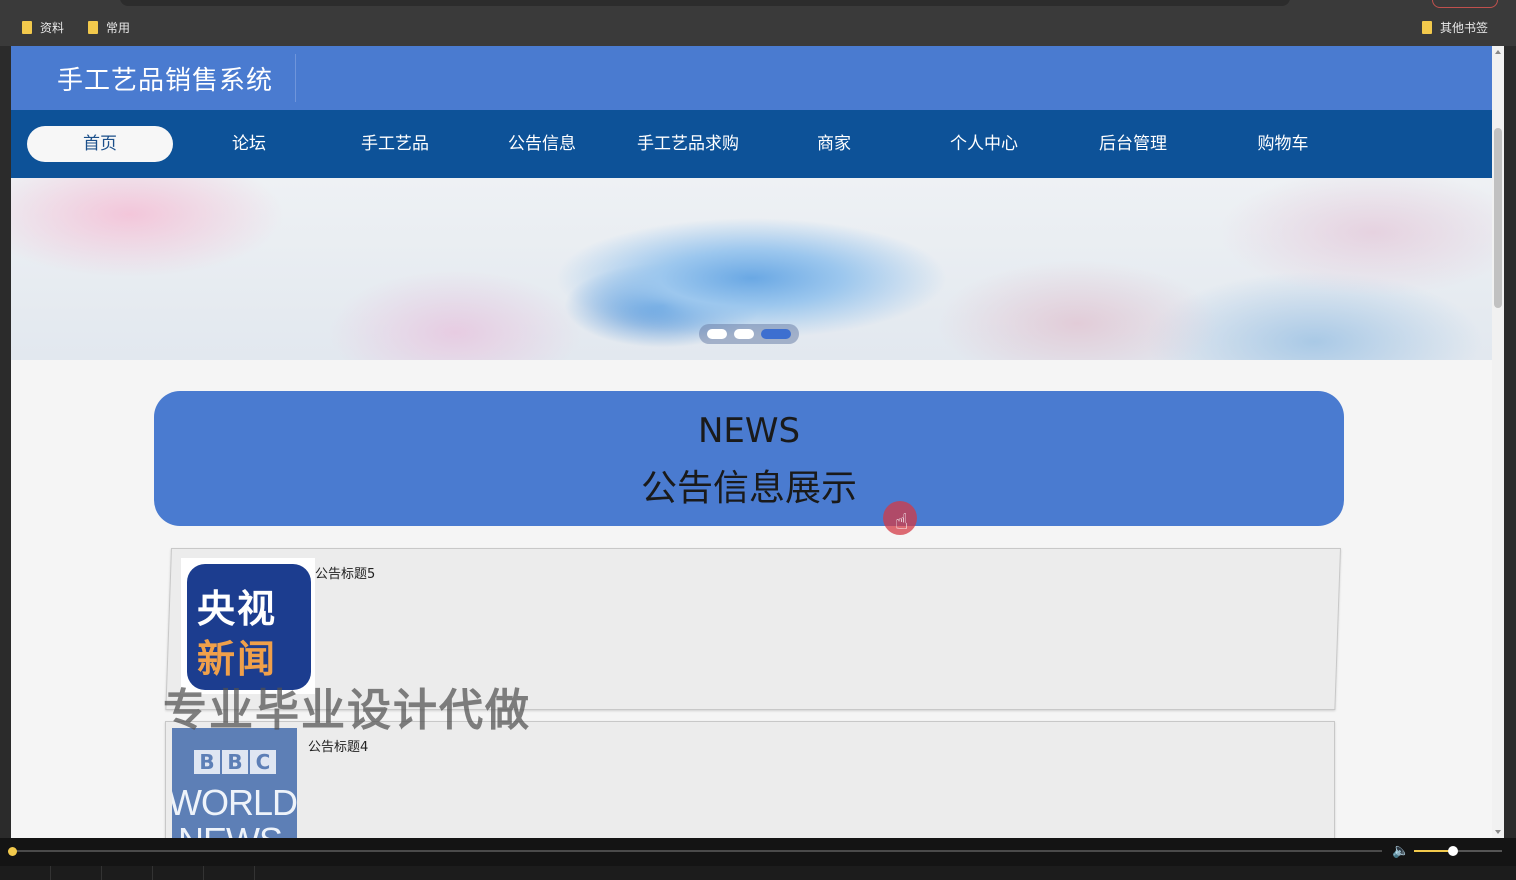 This screenshot has height=880, width=1516. What do you see at coordinates (1400, 851) in the screenshot?
I see `volume-icon: 🔈` at bounding box center [1400, 851].